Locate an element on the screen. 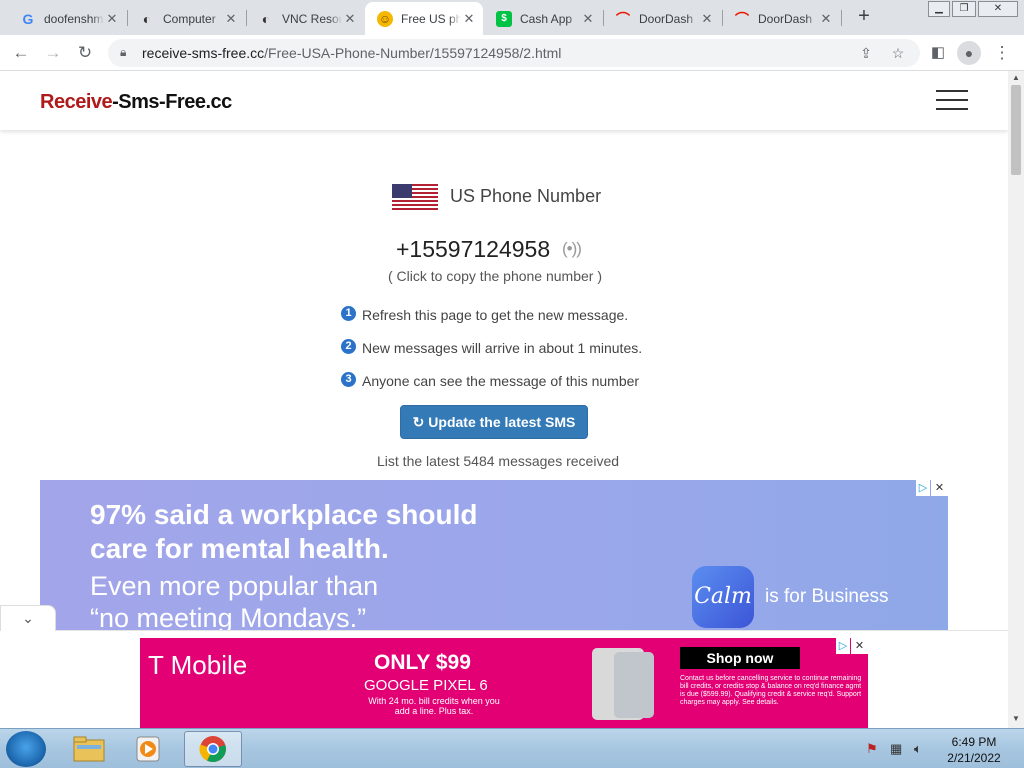 The height and width of the screenshot is (768, 1024). tab-title: Free US phone is located at coordinates (431, 18).